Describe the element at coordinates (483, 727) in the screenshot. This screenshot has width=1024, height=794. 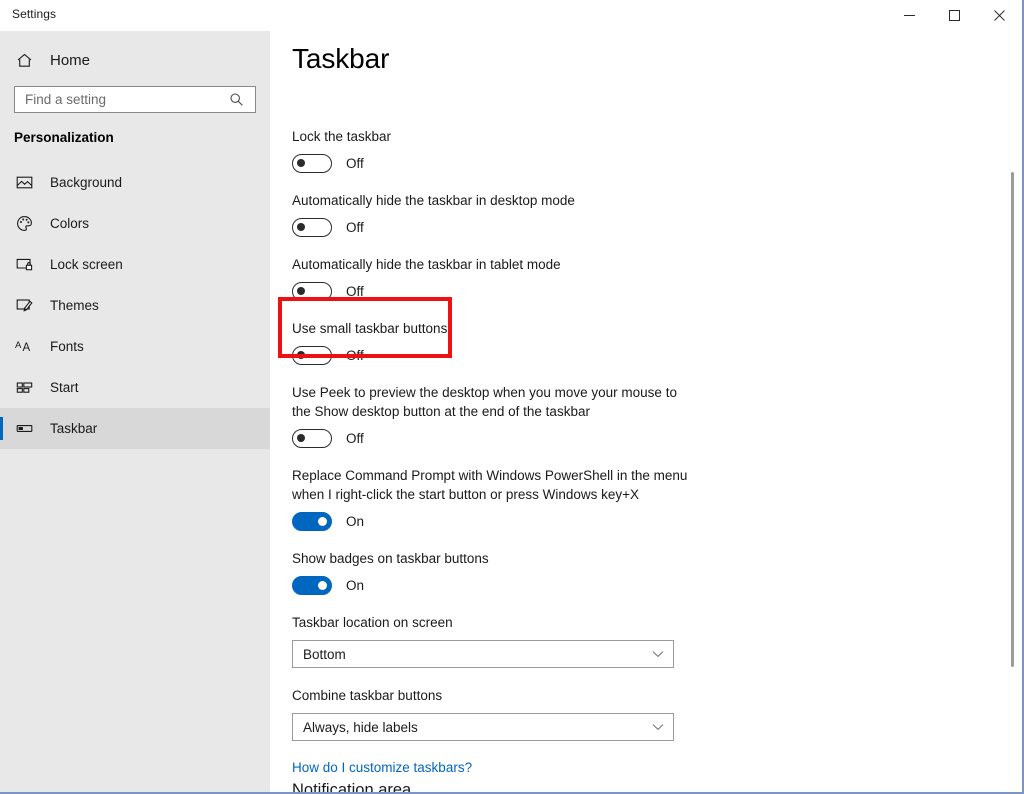
I see `dropdown-combine-taskbar-buttons: Always, hide labels` at that location.